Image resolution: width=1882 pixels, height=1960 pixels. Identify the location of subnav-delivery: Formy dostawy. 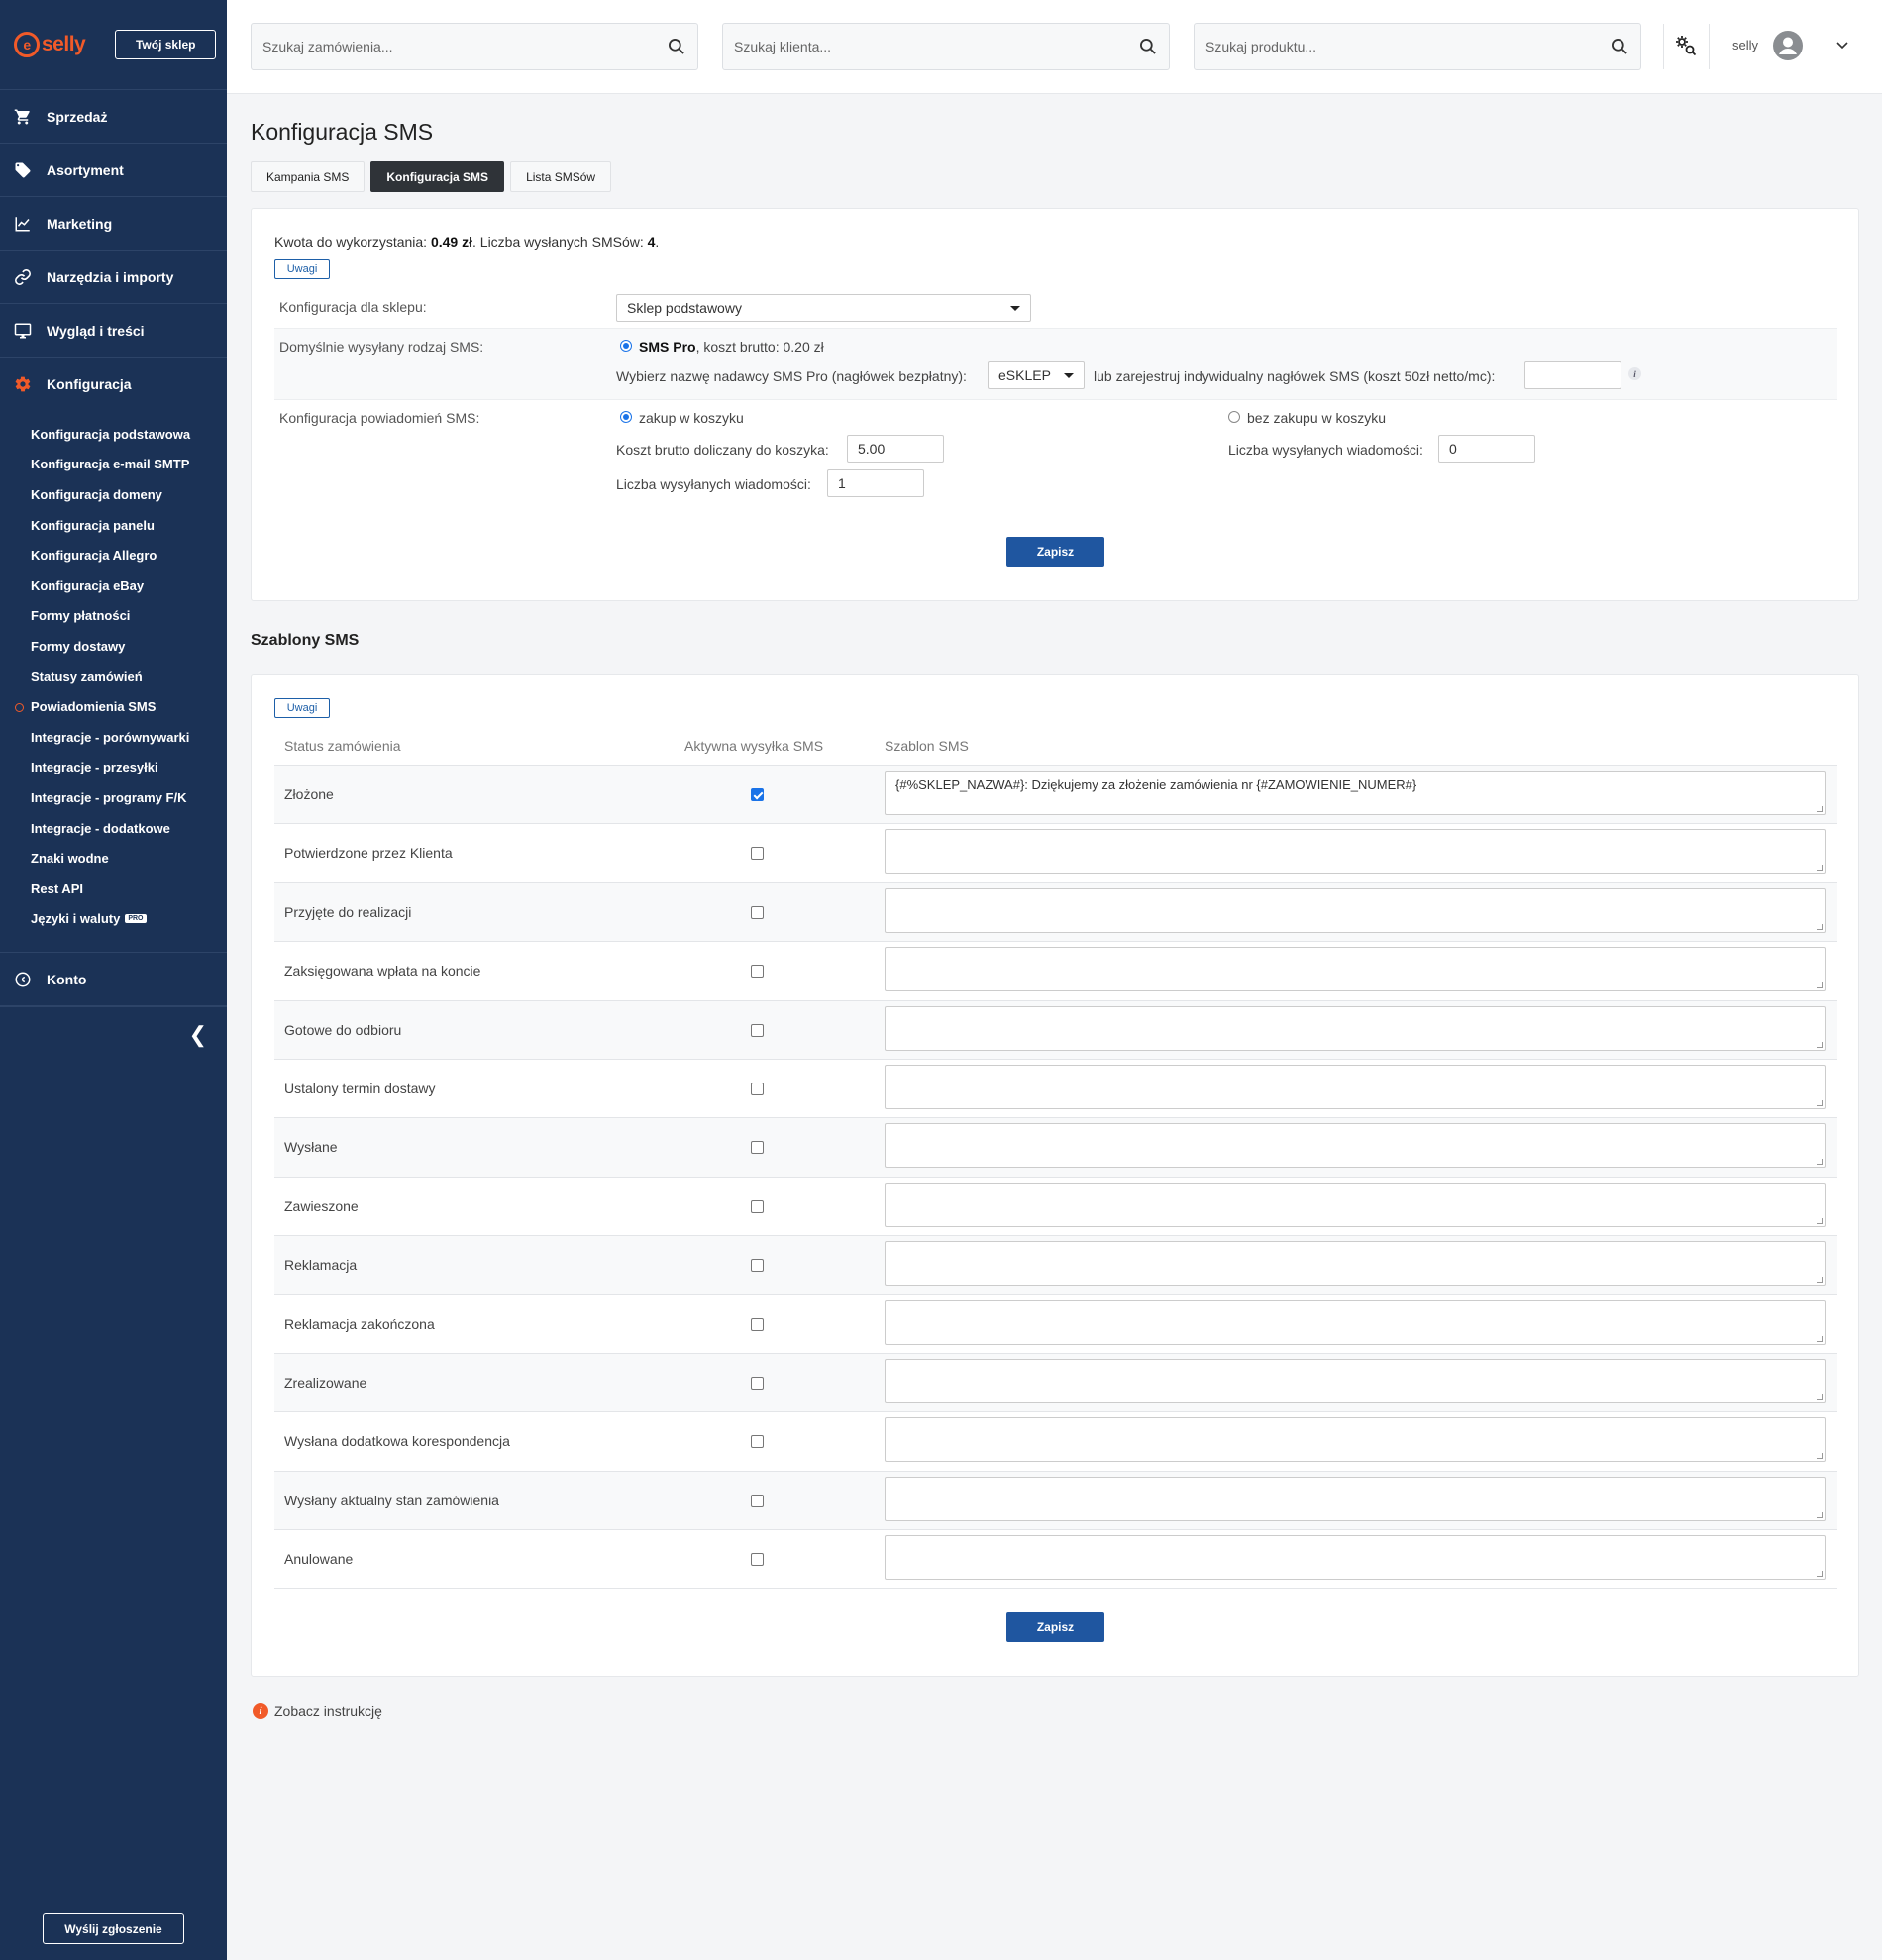
(113, 646).